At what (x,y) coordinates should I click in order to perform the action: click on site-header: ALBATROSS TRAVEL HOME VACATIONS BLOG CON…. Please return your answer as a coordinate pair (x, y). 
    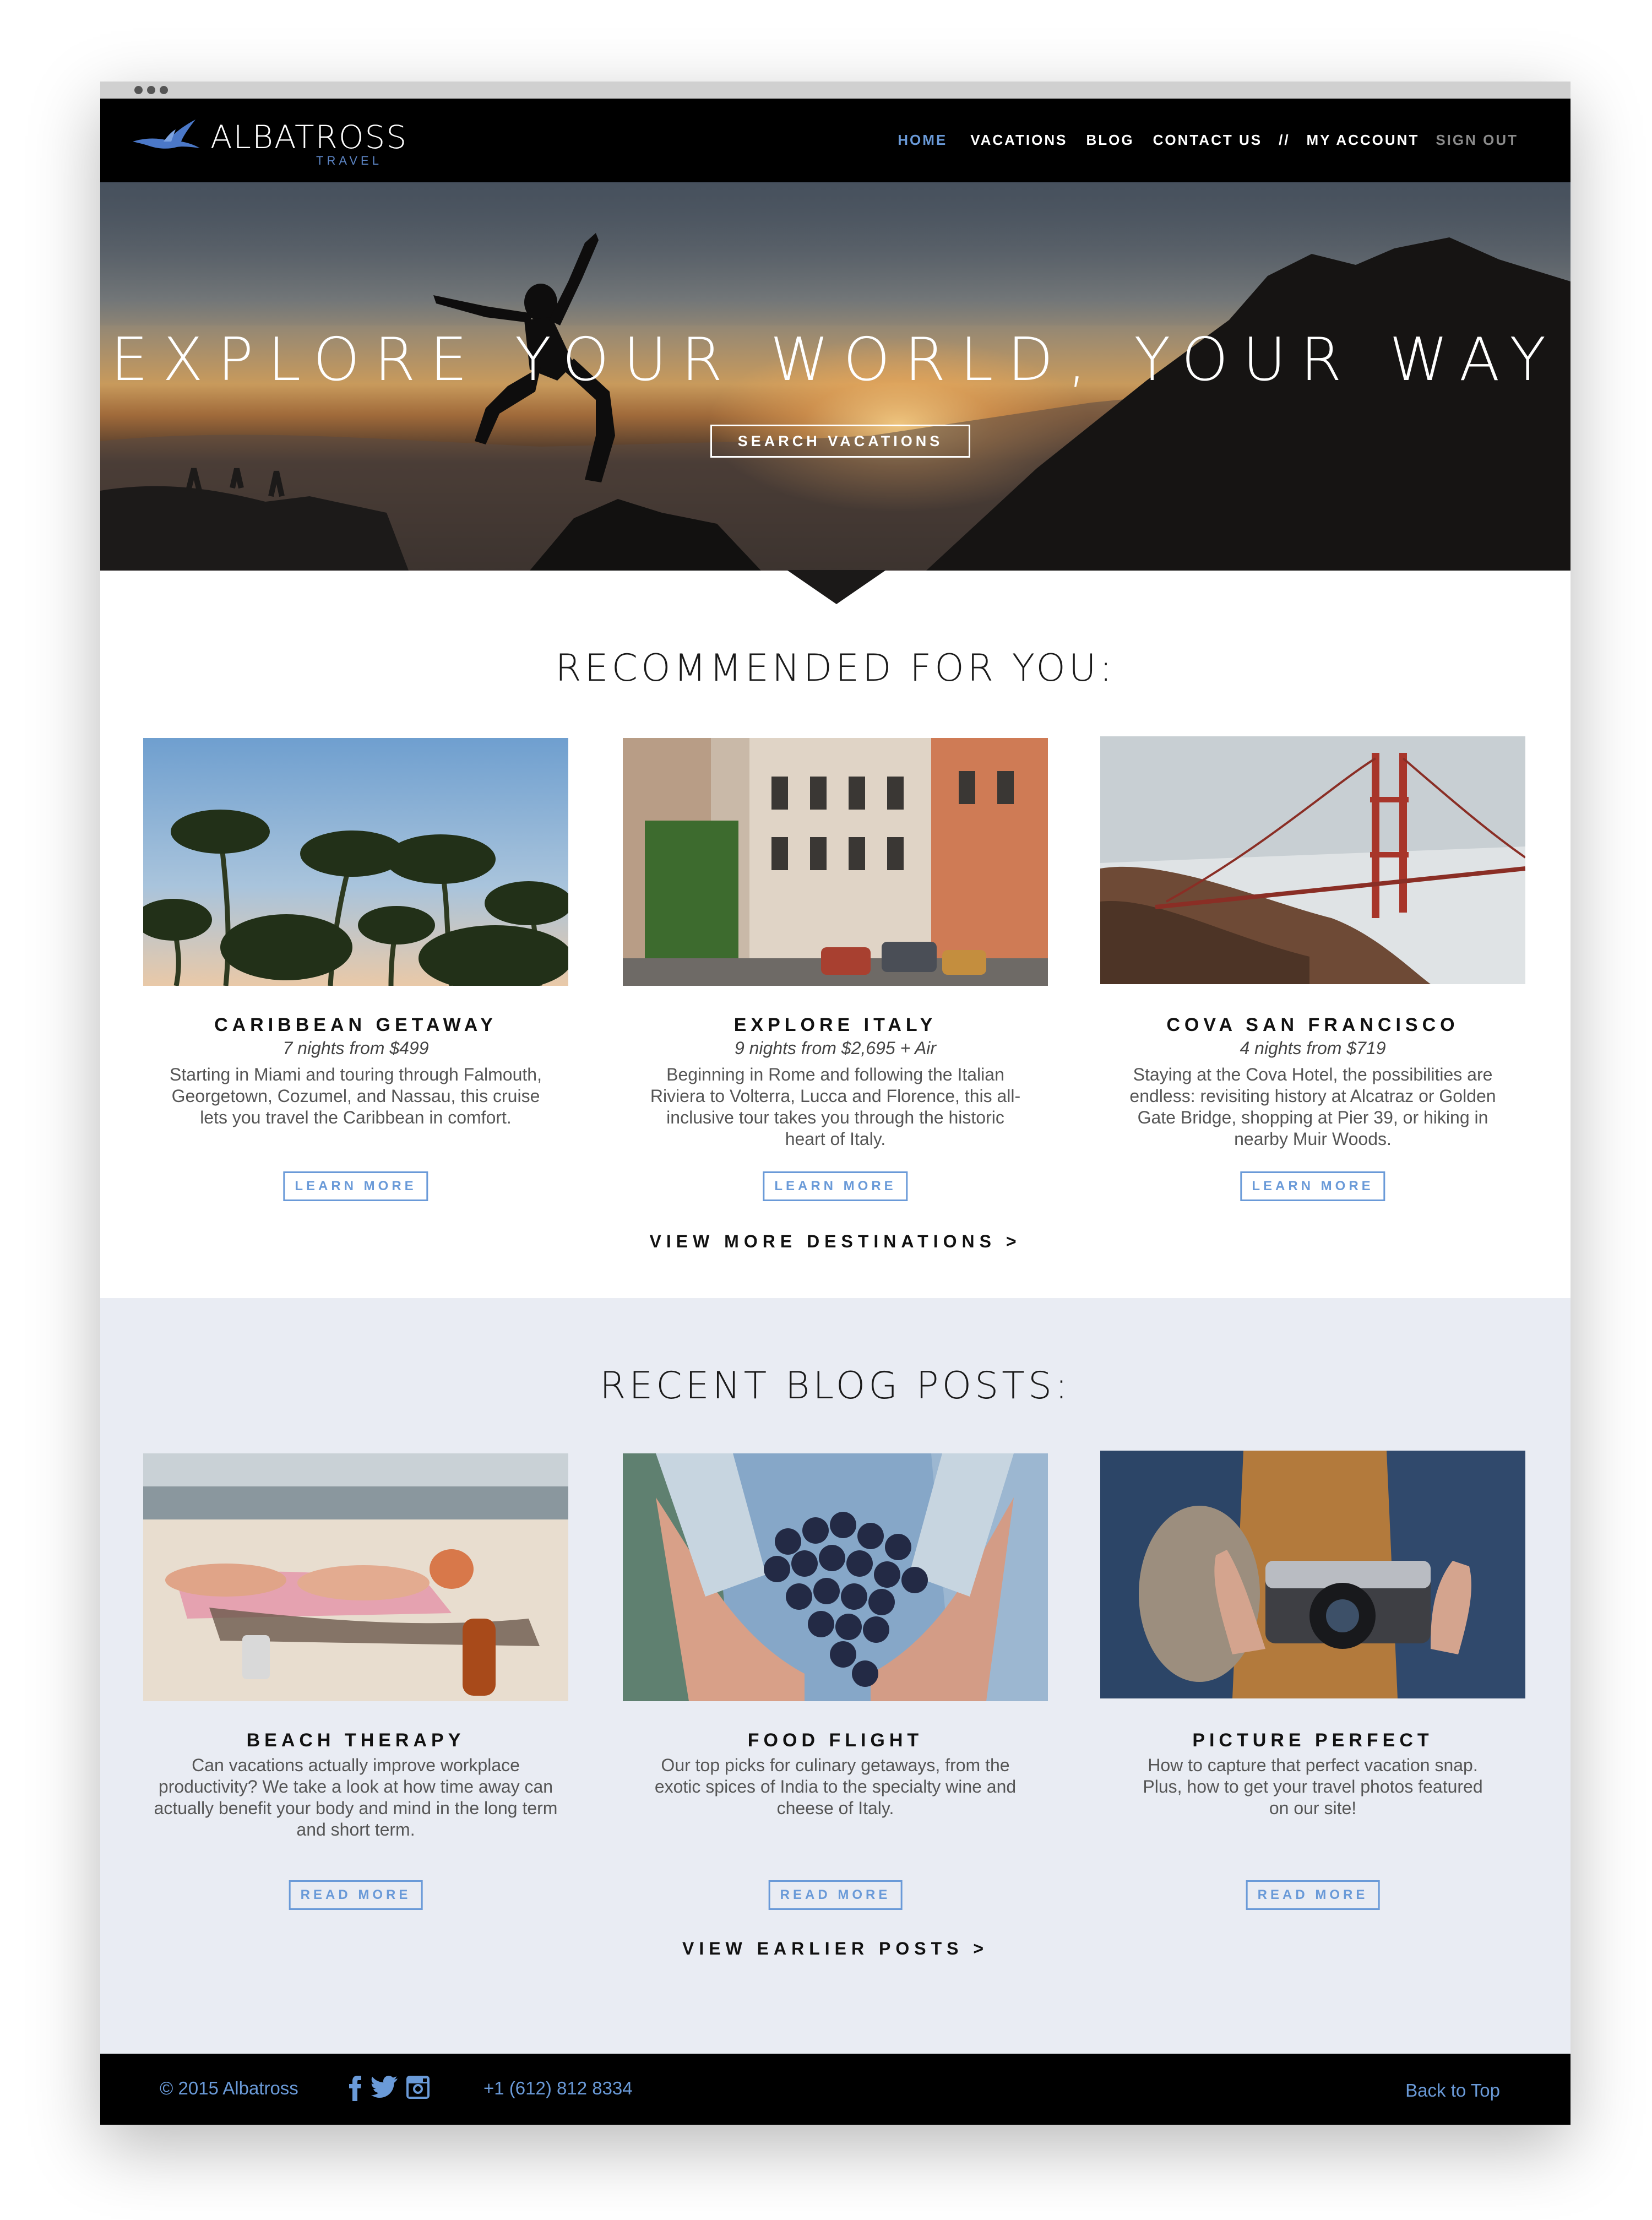
    Looking at the image, I should click on (835, 140).